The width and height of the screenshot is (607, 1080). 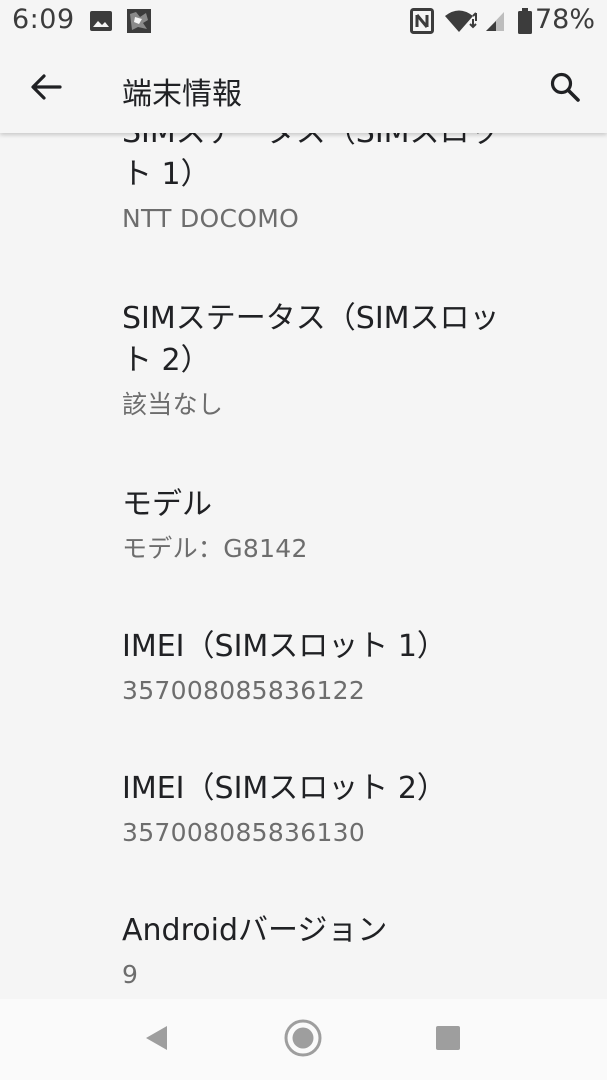 I want to click on pref-title: SIMステータス（SIMスロッ ト 2）, so click(x=311, y=339).